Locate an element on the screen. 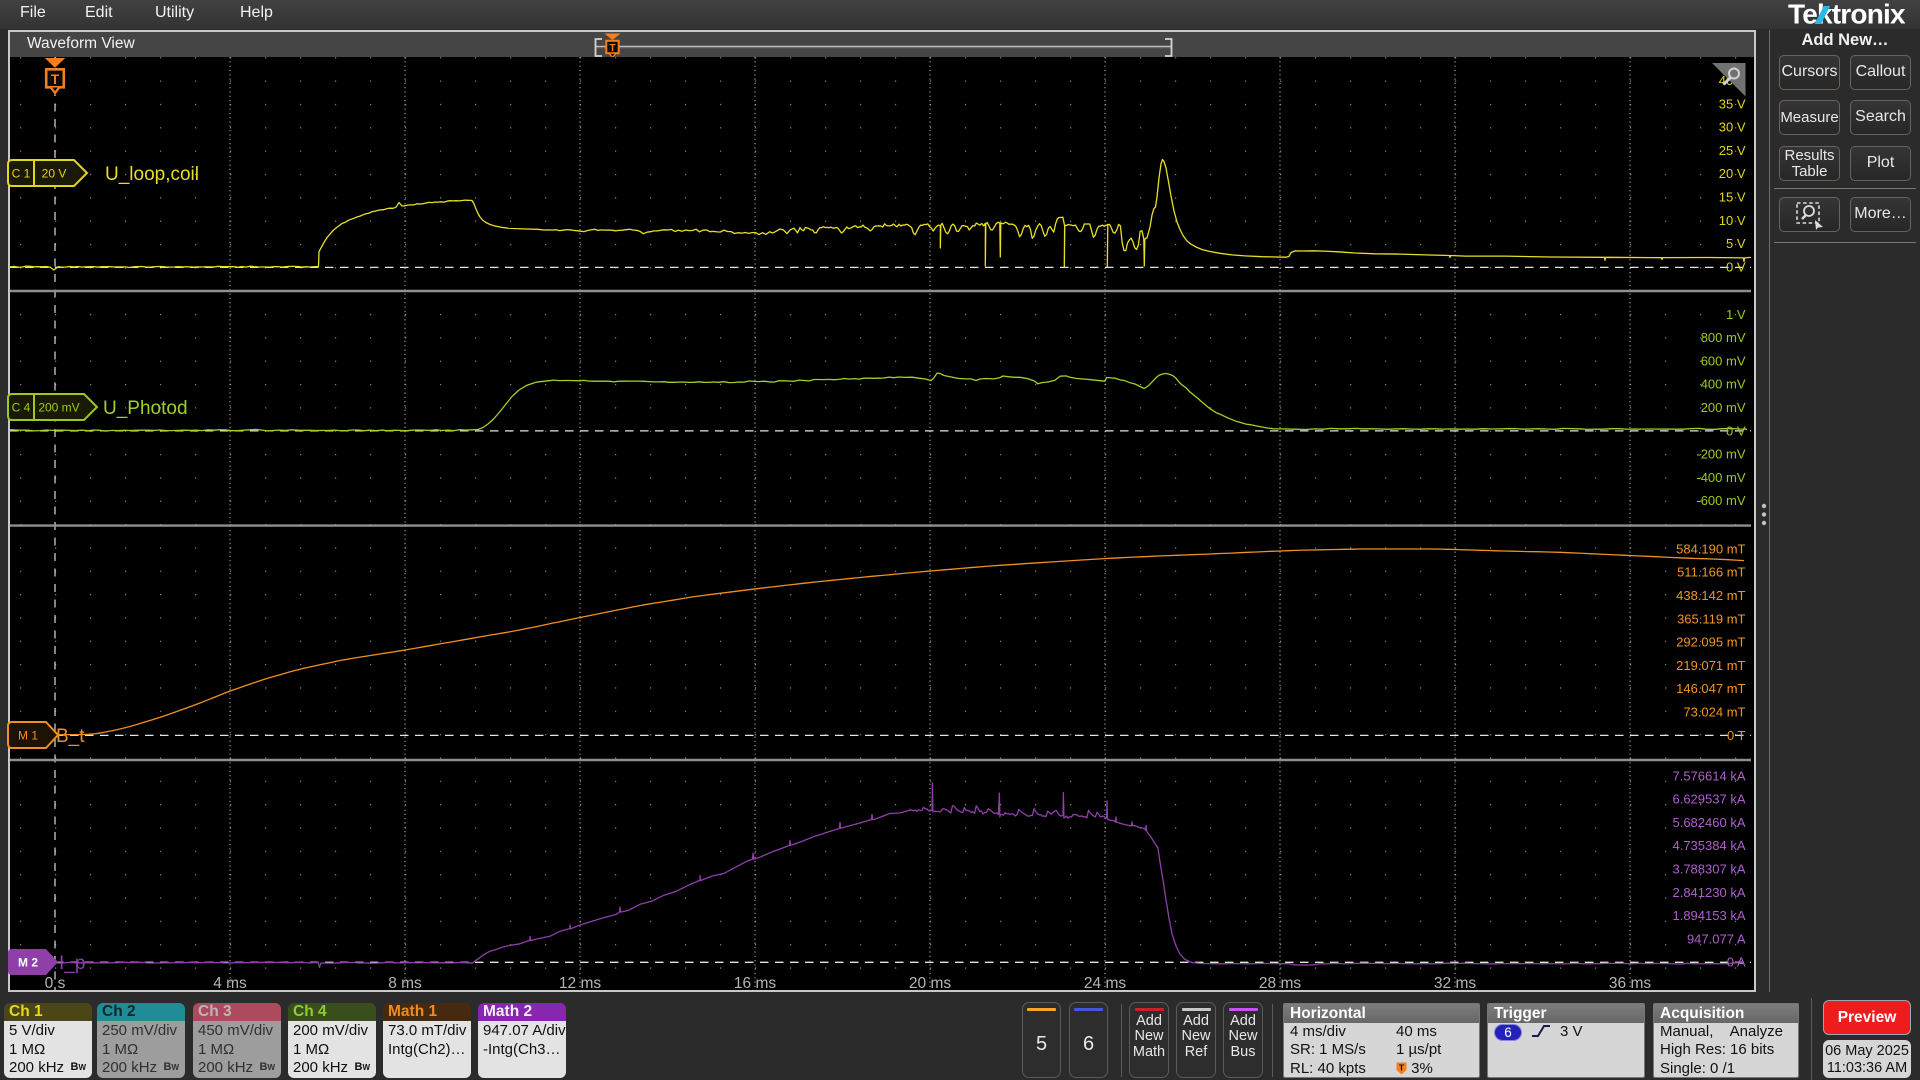  svg-text: 20 ms is located at coordinates (930, 983).